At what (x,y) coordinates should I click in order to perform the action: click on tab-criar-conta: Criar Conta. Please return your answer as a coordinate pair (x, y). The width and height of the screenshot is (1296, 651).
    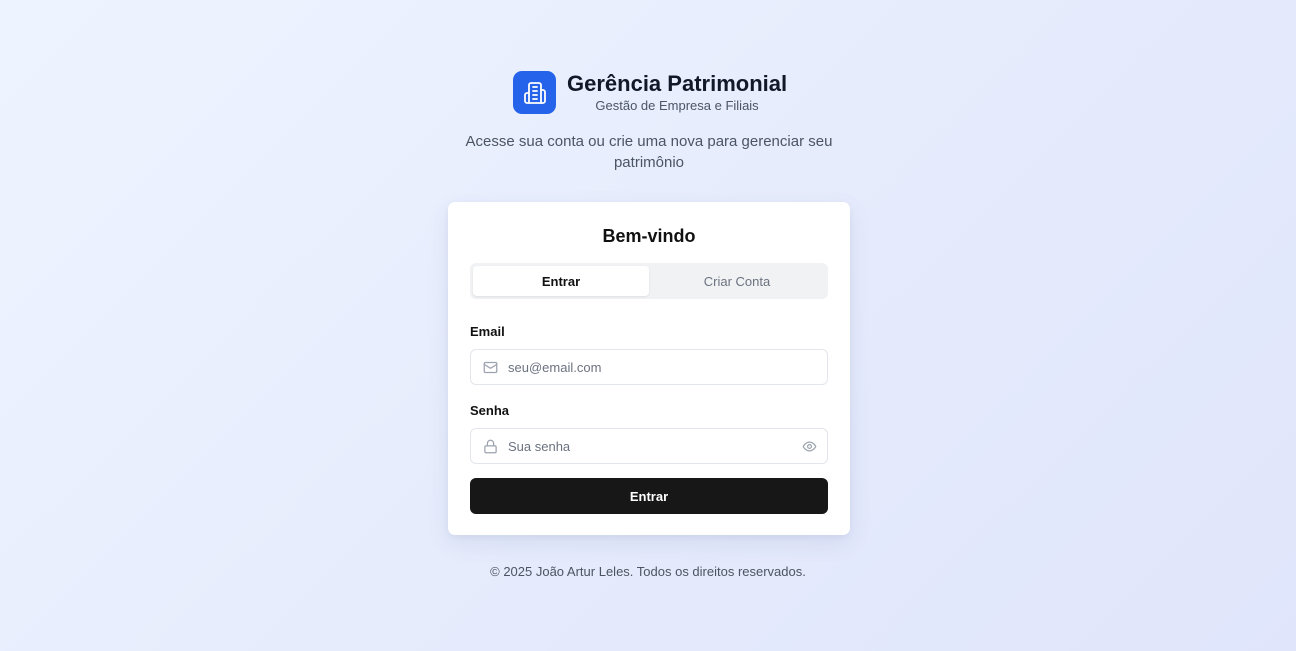
    Looking at the image, I should click on (737, 281).